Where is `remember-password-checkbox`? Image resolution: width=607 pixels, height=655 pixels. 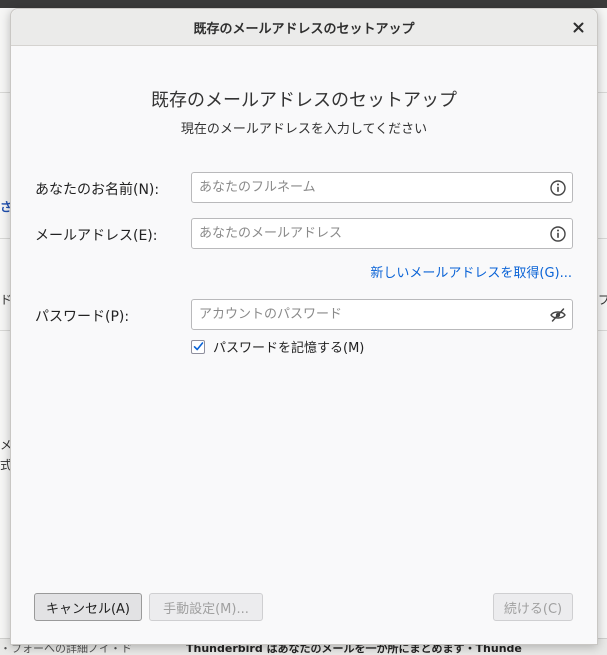 remember-password-checkbox is located at coordinates (198, 346).